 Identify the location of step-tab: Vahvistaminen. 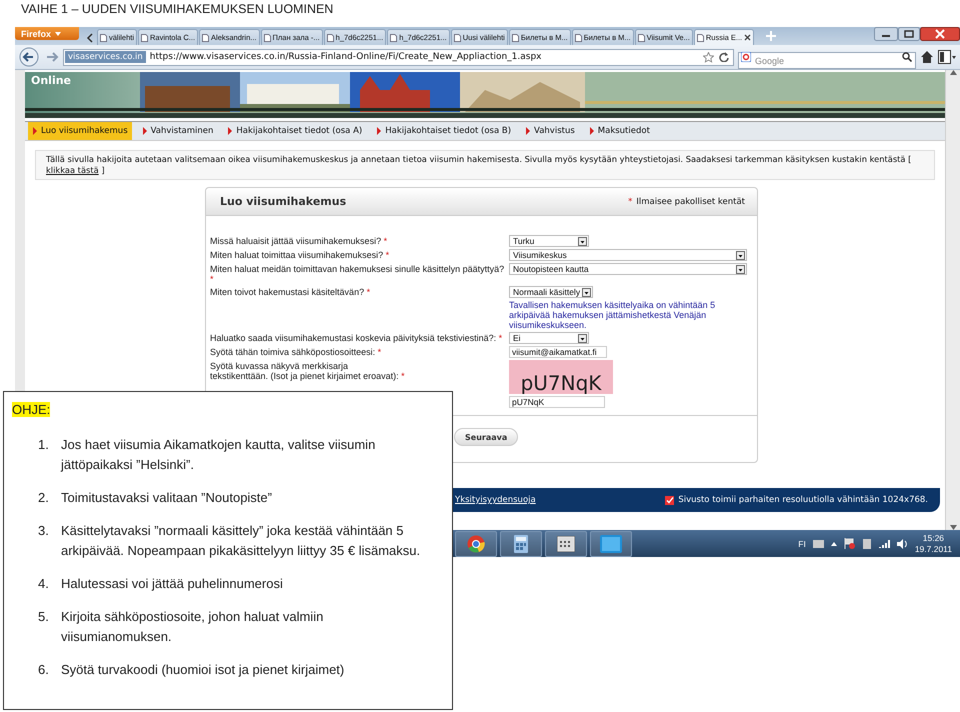
(178, 131).